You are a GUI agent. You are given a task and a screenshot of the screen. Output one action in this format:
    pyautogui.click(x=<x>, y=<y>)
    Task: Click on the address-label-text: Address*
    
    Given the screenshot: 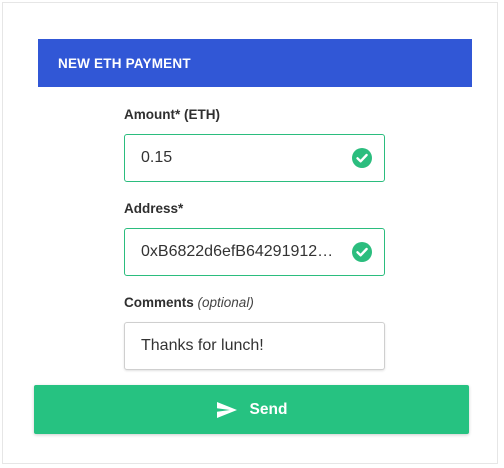 What is the action you would take?
    pyautogui.click(x=154, y=208)
    